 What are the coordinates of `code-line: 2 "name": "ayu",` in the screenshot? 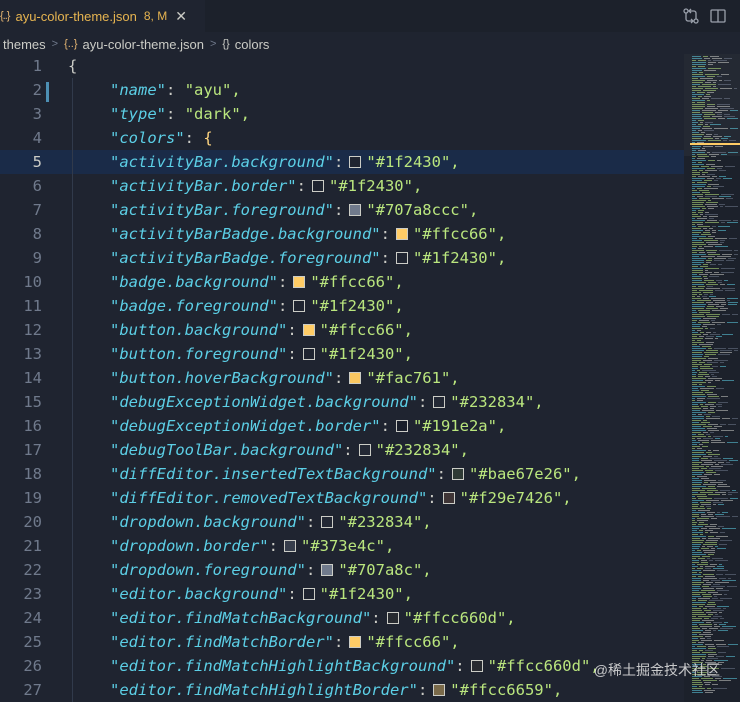 It's located at (342, 90).